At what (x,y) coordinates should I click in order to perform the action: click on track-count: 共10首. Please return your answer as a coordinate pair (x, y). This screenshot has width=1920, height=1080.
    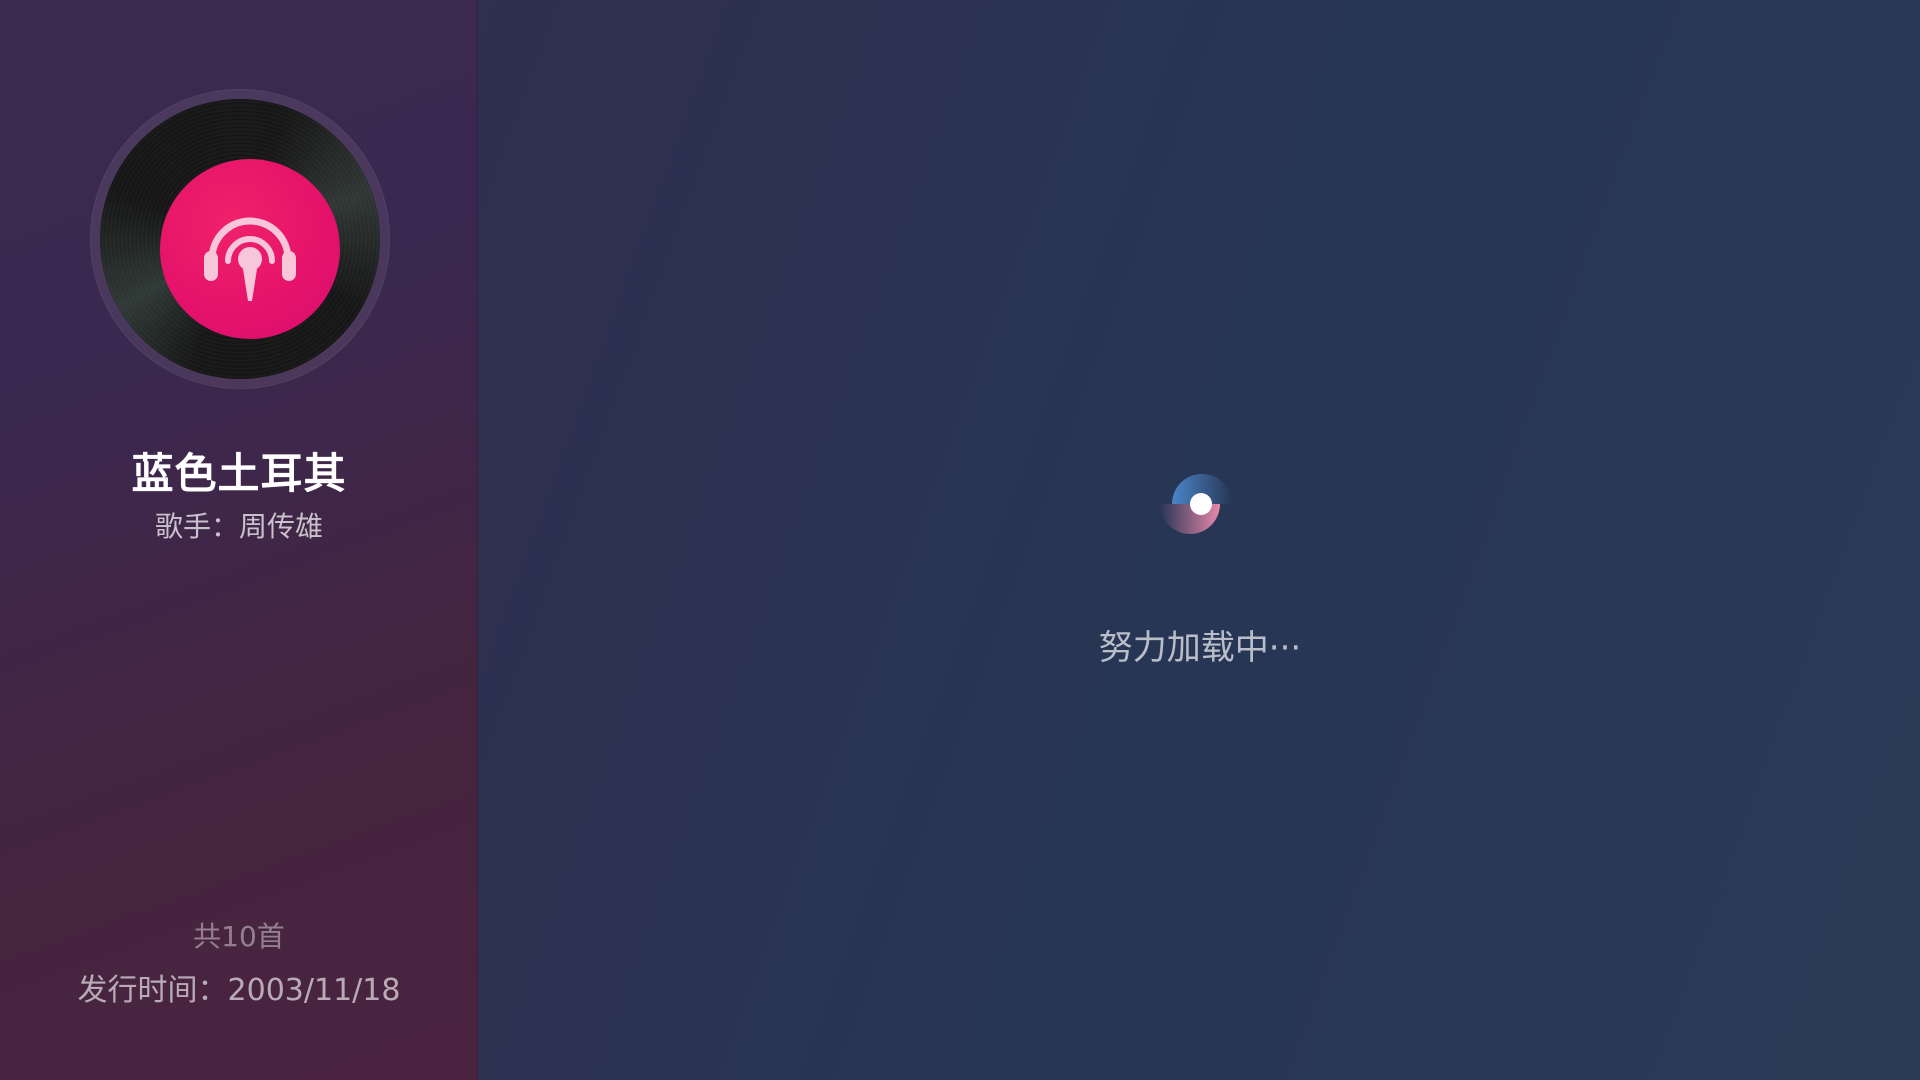
    Looking at the image, I should click on (239, 936).